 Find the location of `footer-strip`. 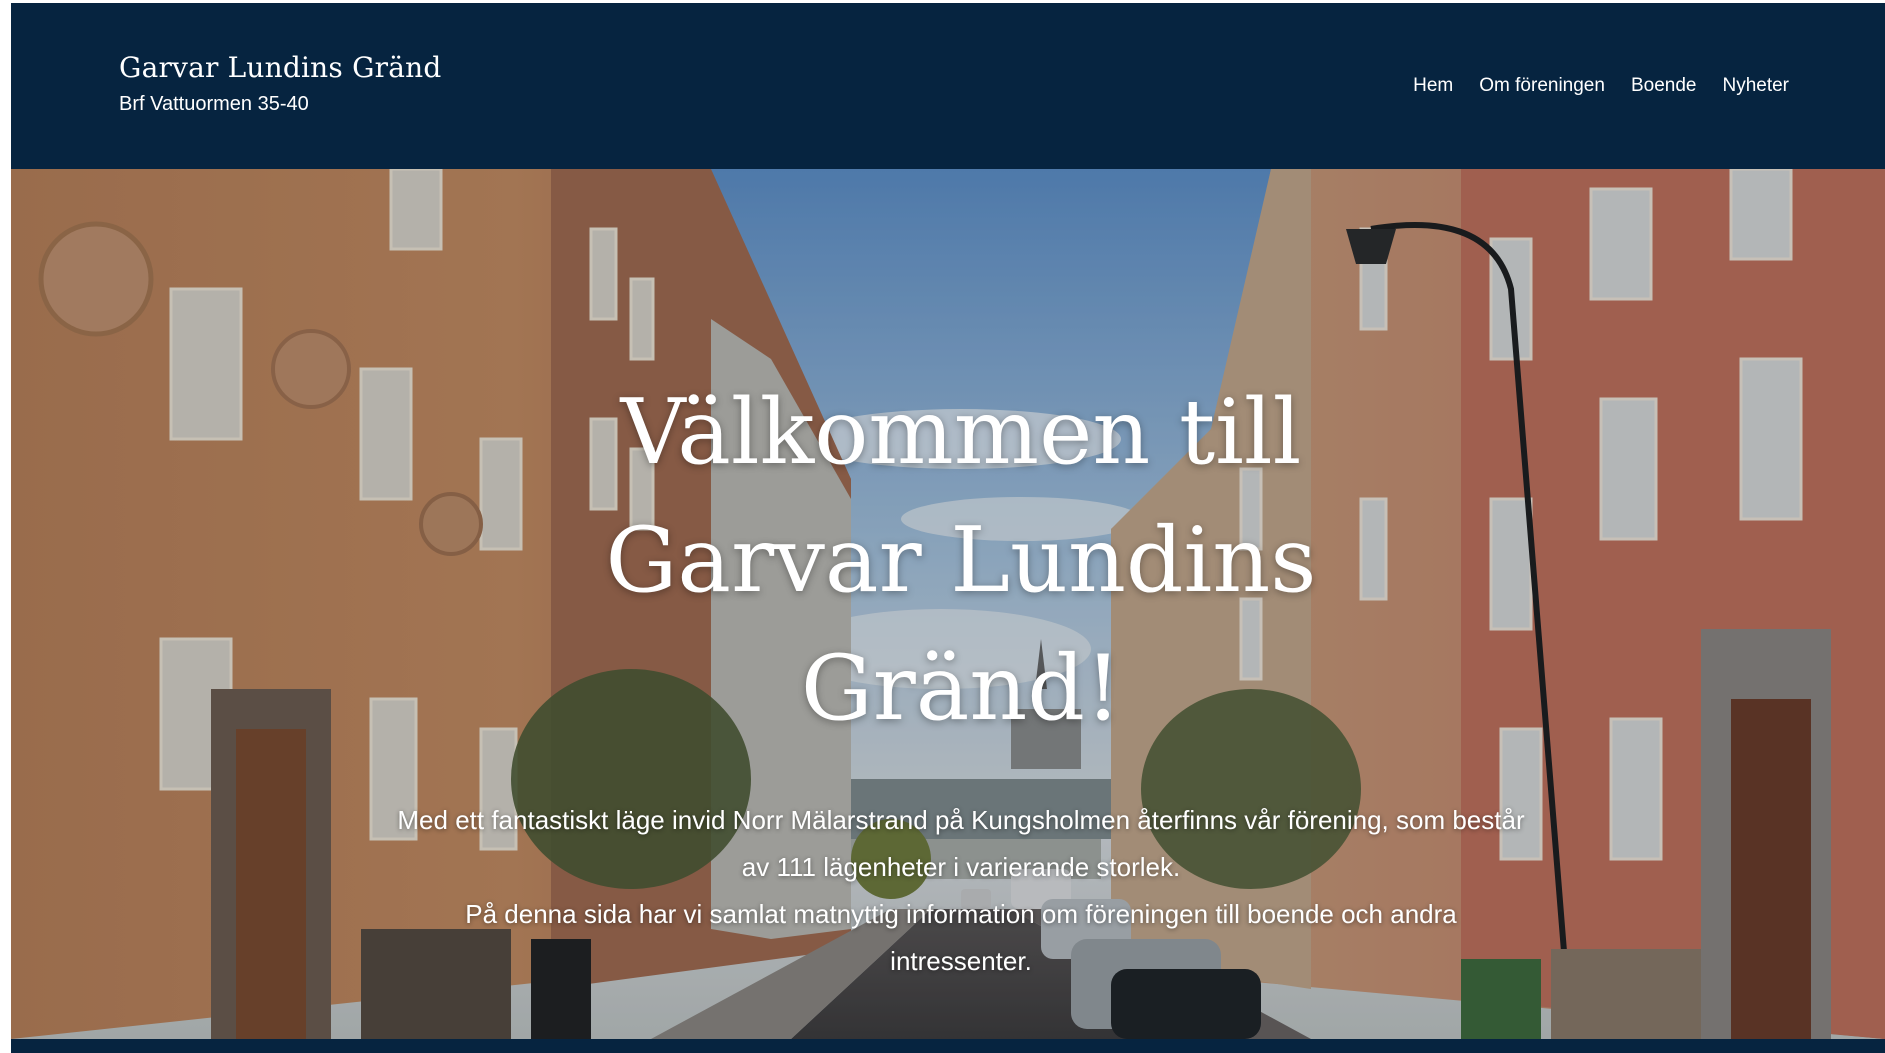

footer-strip is located at coordinates (948, 1046).